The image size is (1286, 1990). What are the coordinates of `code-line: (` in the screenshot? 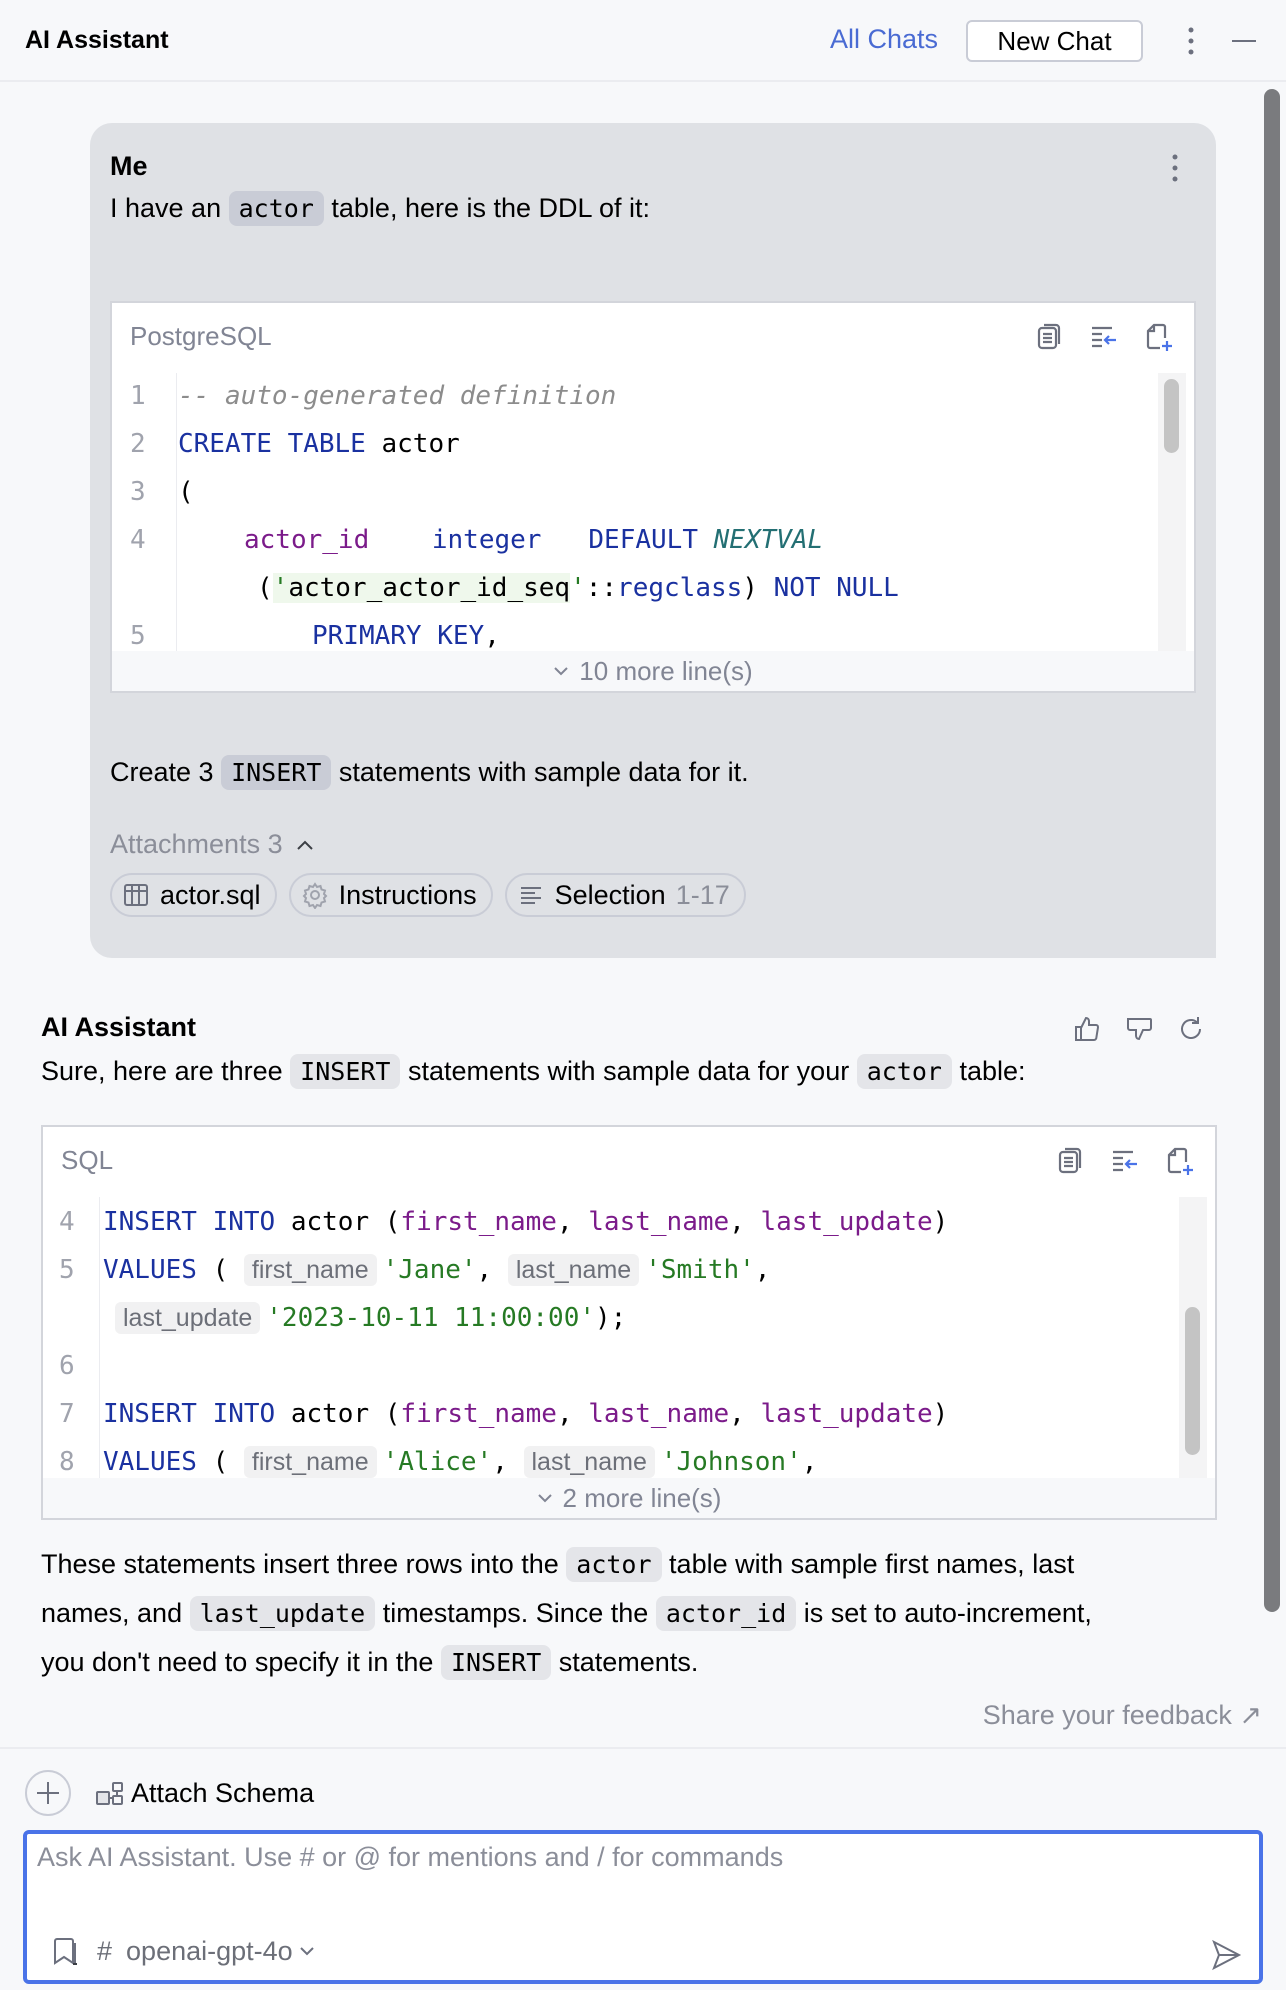 It's located at (186, 492).